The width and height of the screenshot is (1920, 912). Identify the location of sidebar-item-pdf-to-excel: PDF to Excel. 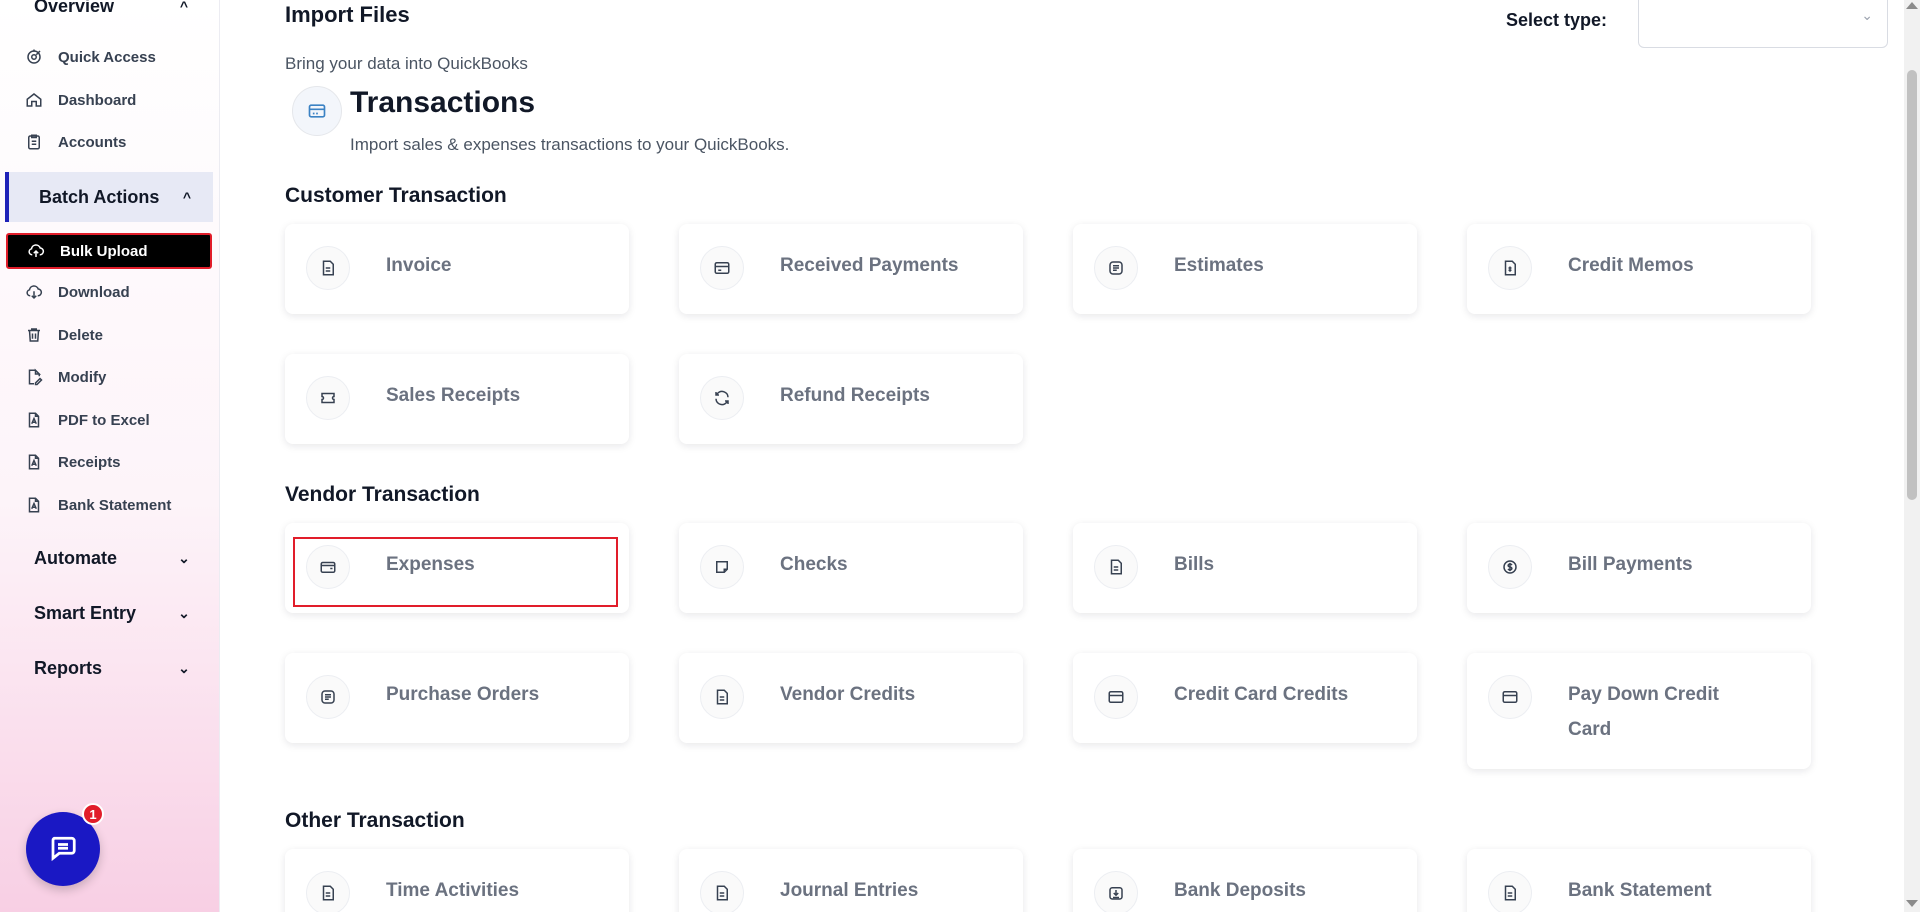
(109, 420).